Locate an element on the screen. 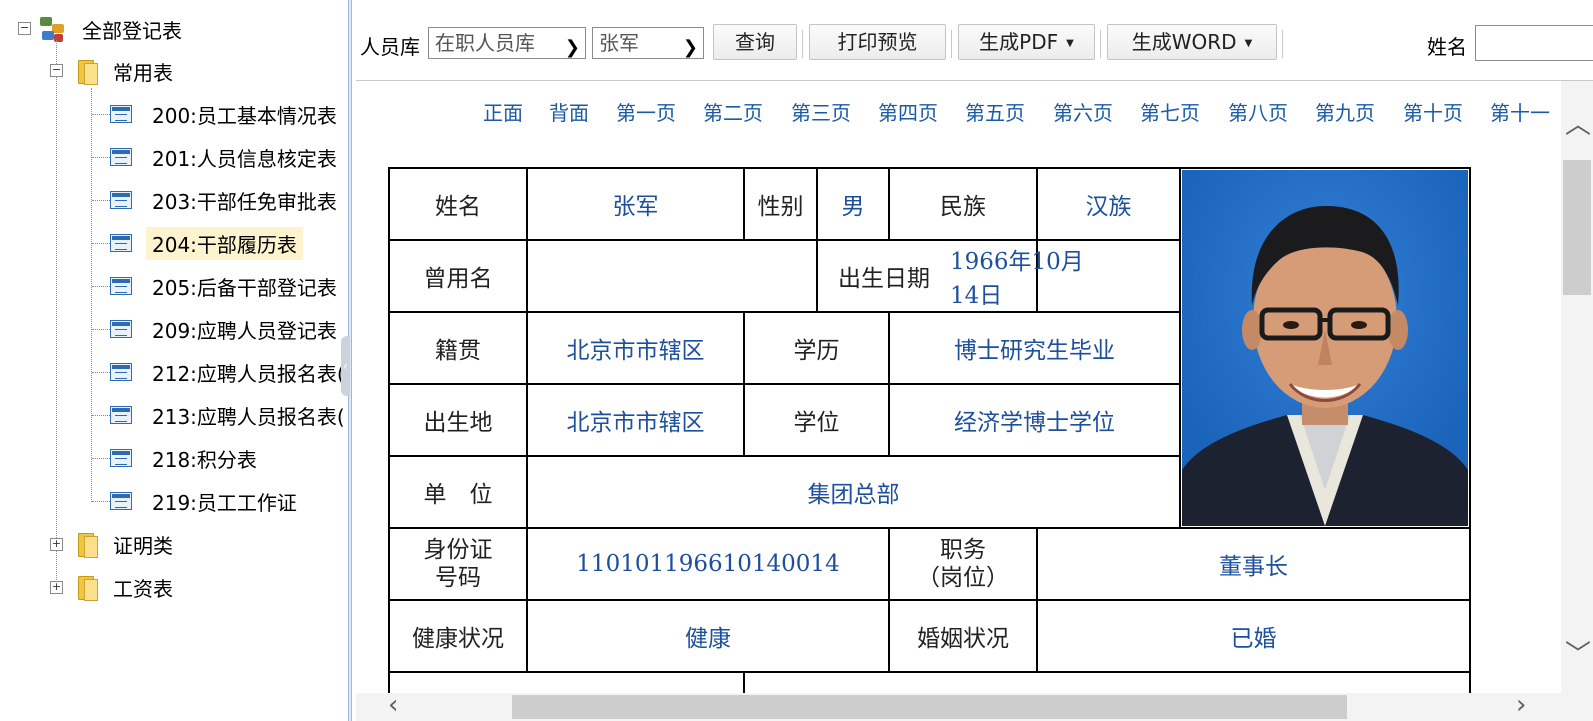 The image size is (1593, 721). degree-value: 经济学博士学位 is located at coordinates (1034, 420).